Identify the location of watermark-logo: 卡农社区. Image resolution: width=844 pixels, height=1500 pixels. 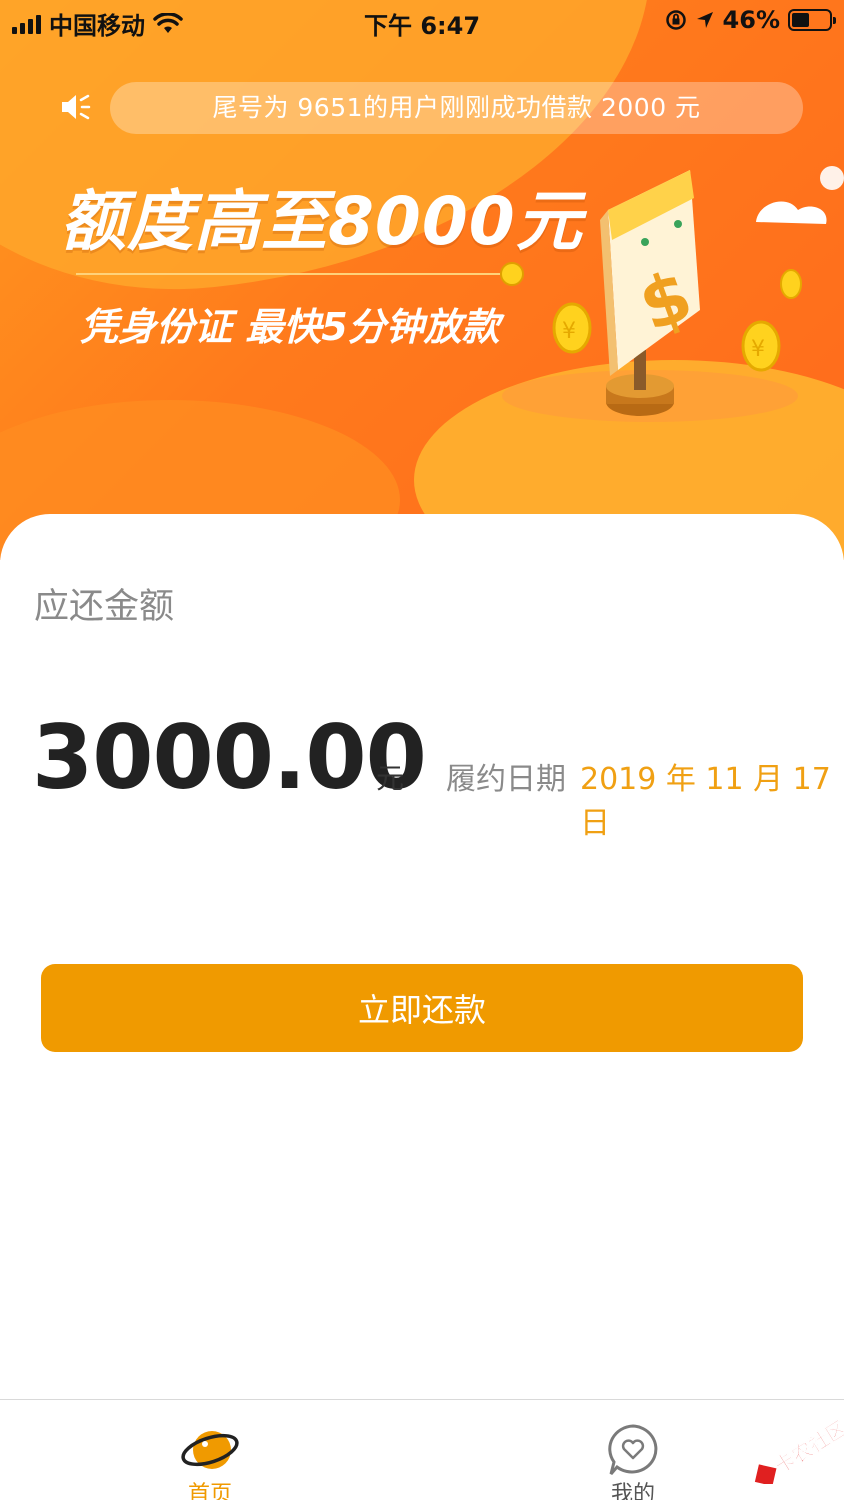
(799, 1449).